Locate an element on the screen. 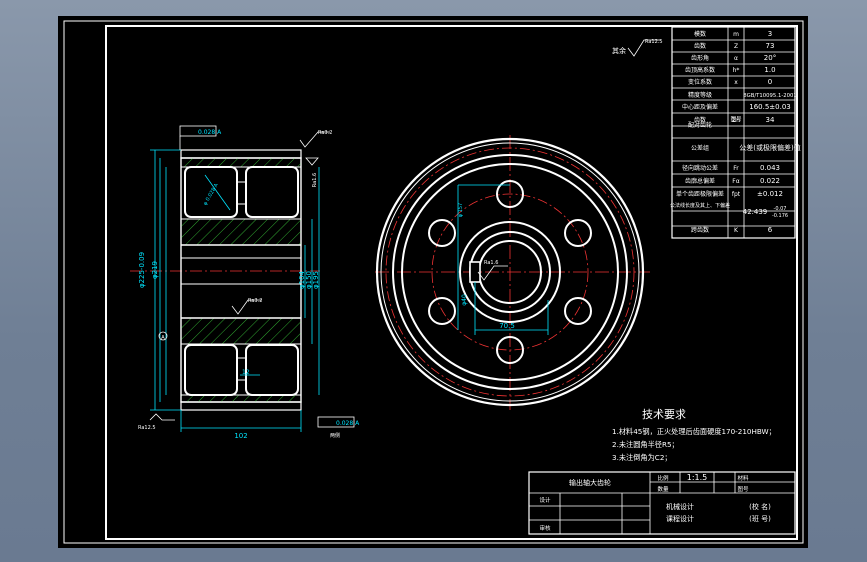 This screenshot has width=867, height=562. title-class: (班 号) is located at coordinates (760, 518).